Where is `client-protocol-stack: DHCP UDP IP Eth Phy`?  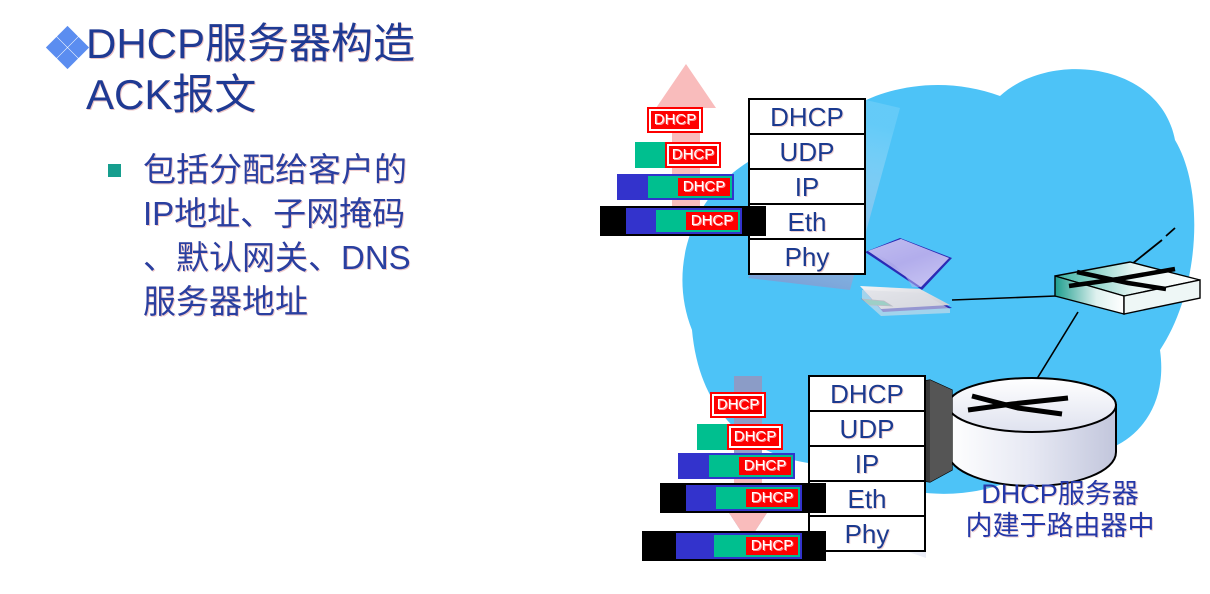 client-protocol-stack: DHCP UDP IP Eth Phy is located at coordinates (807, 186).